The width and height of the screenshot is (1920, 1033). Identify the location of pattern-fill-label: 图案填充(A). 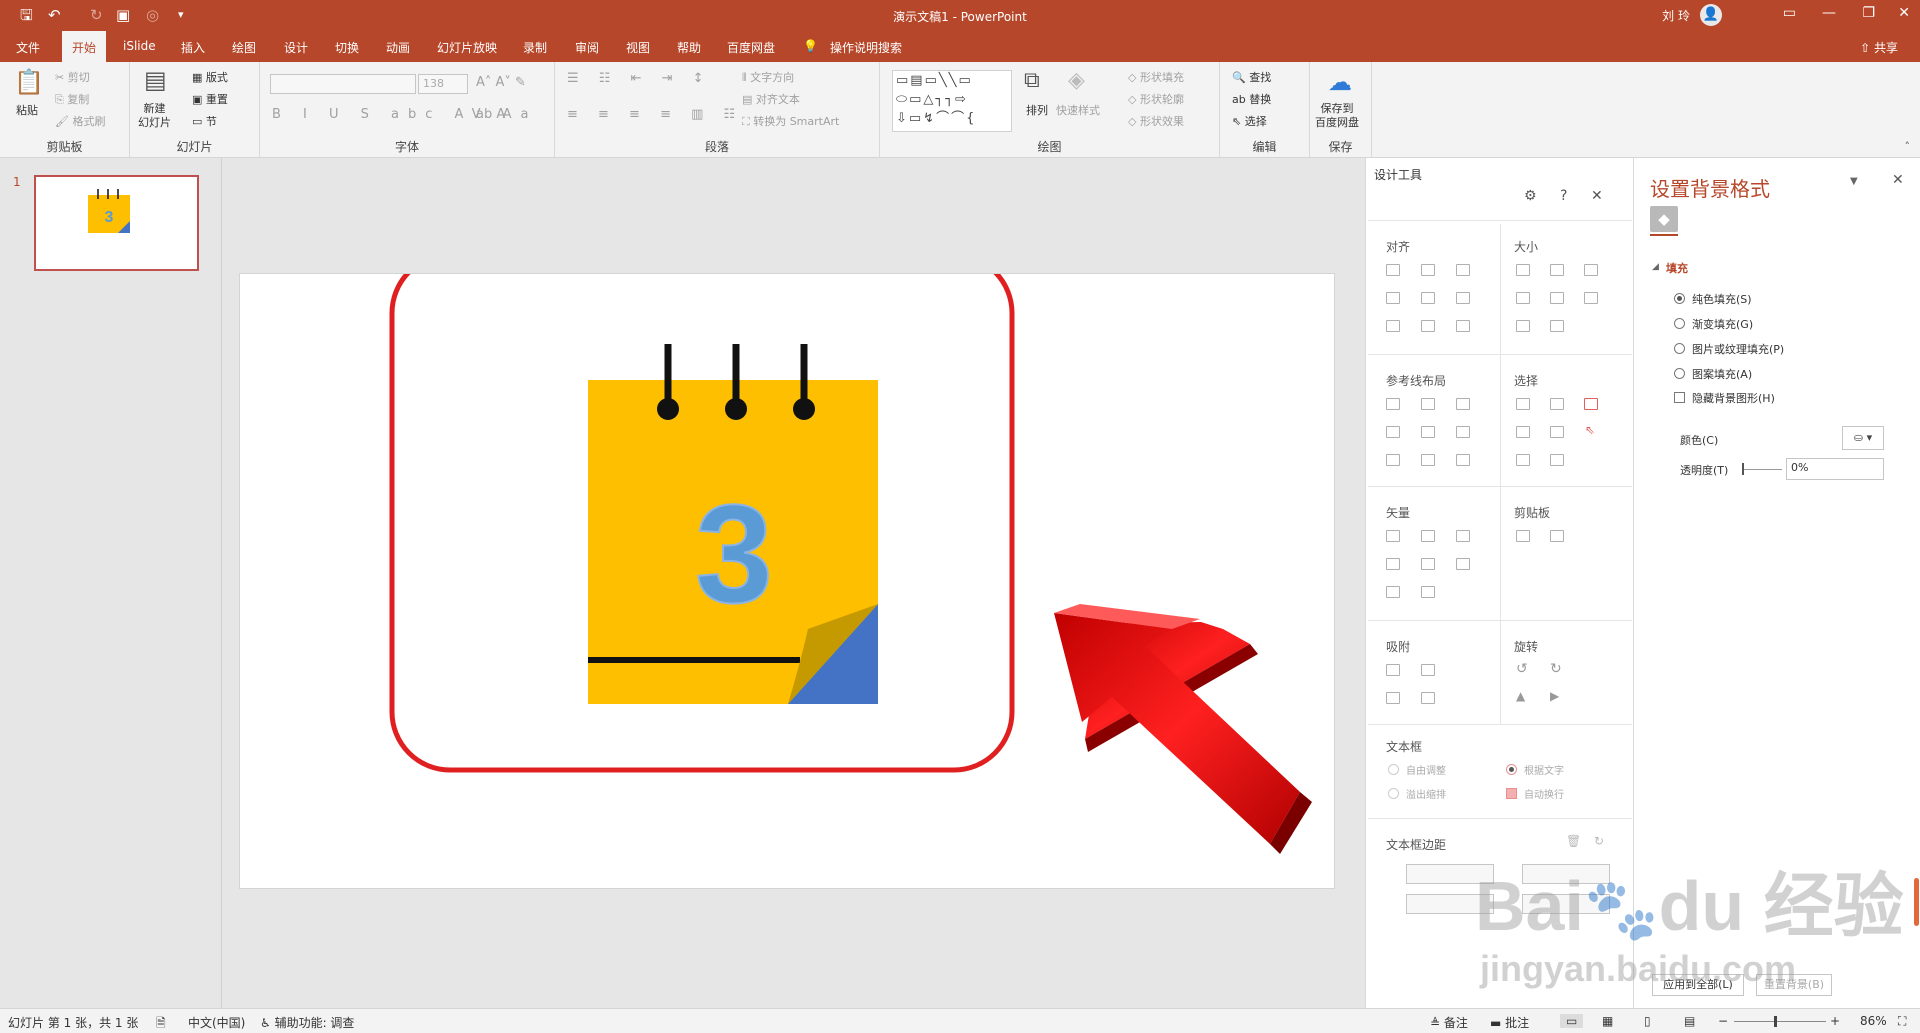
(1722, 374).